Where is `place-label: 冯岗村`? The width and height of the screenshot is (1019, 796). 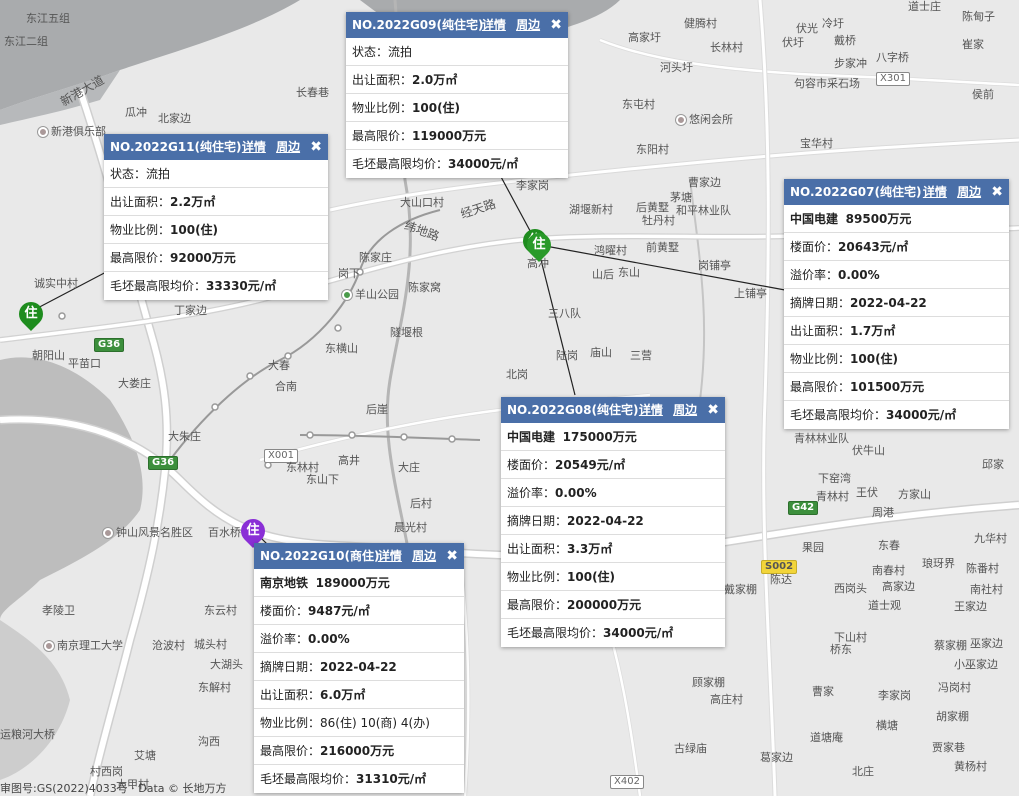
place-label: 冯岗村 is located at coordinates (954, 687).